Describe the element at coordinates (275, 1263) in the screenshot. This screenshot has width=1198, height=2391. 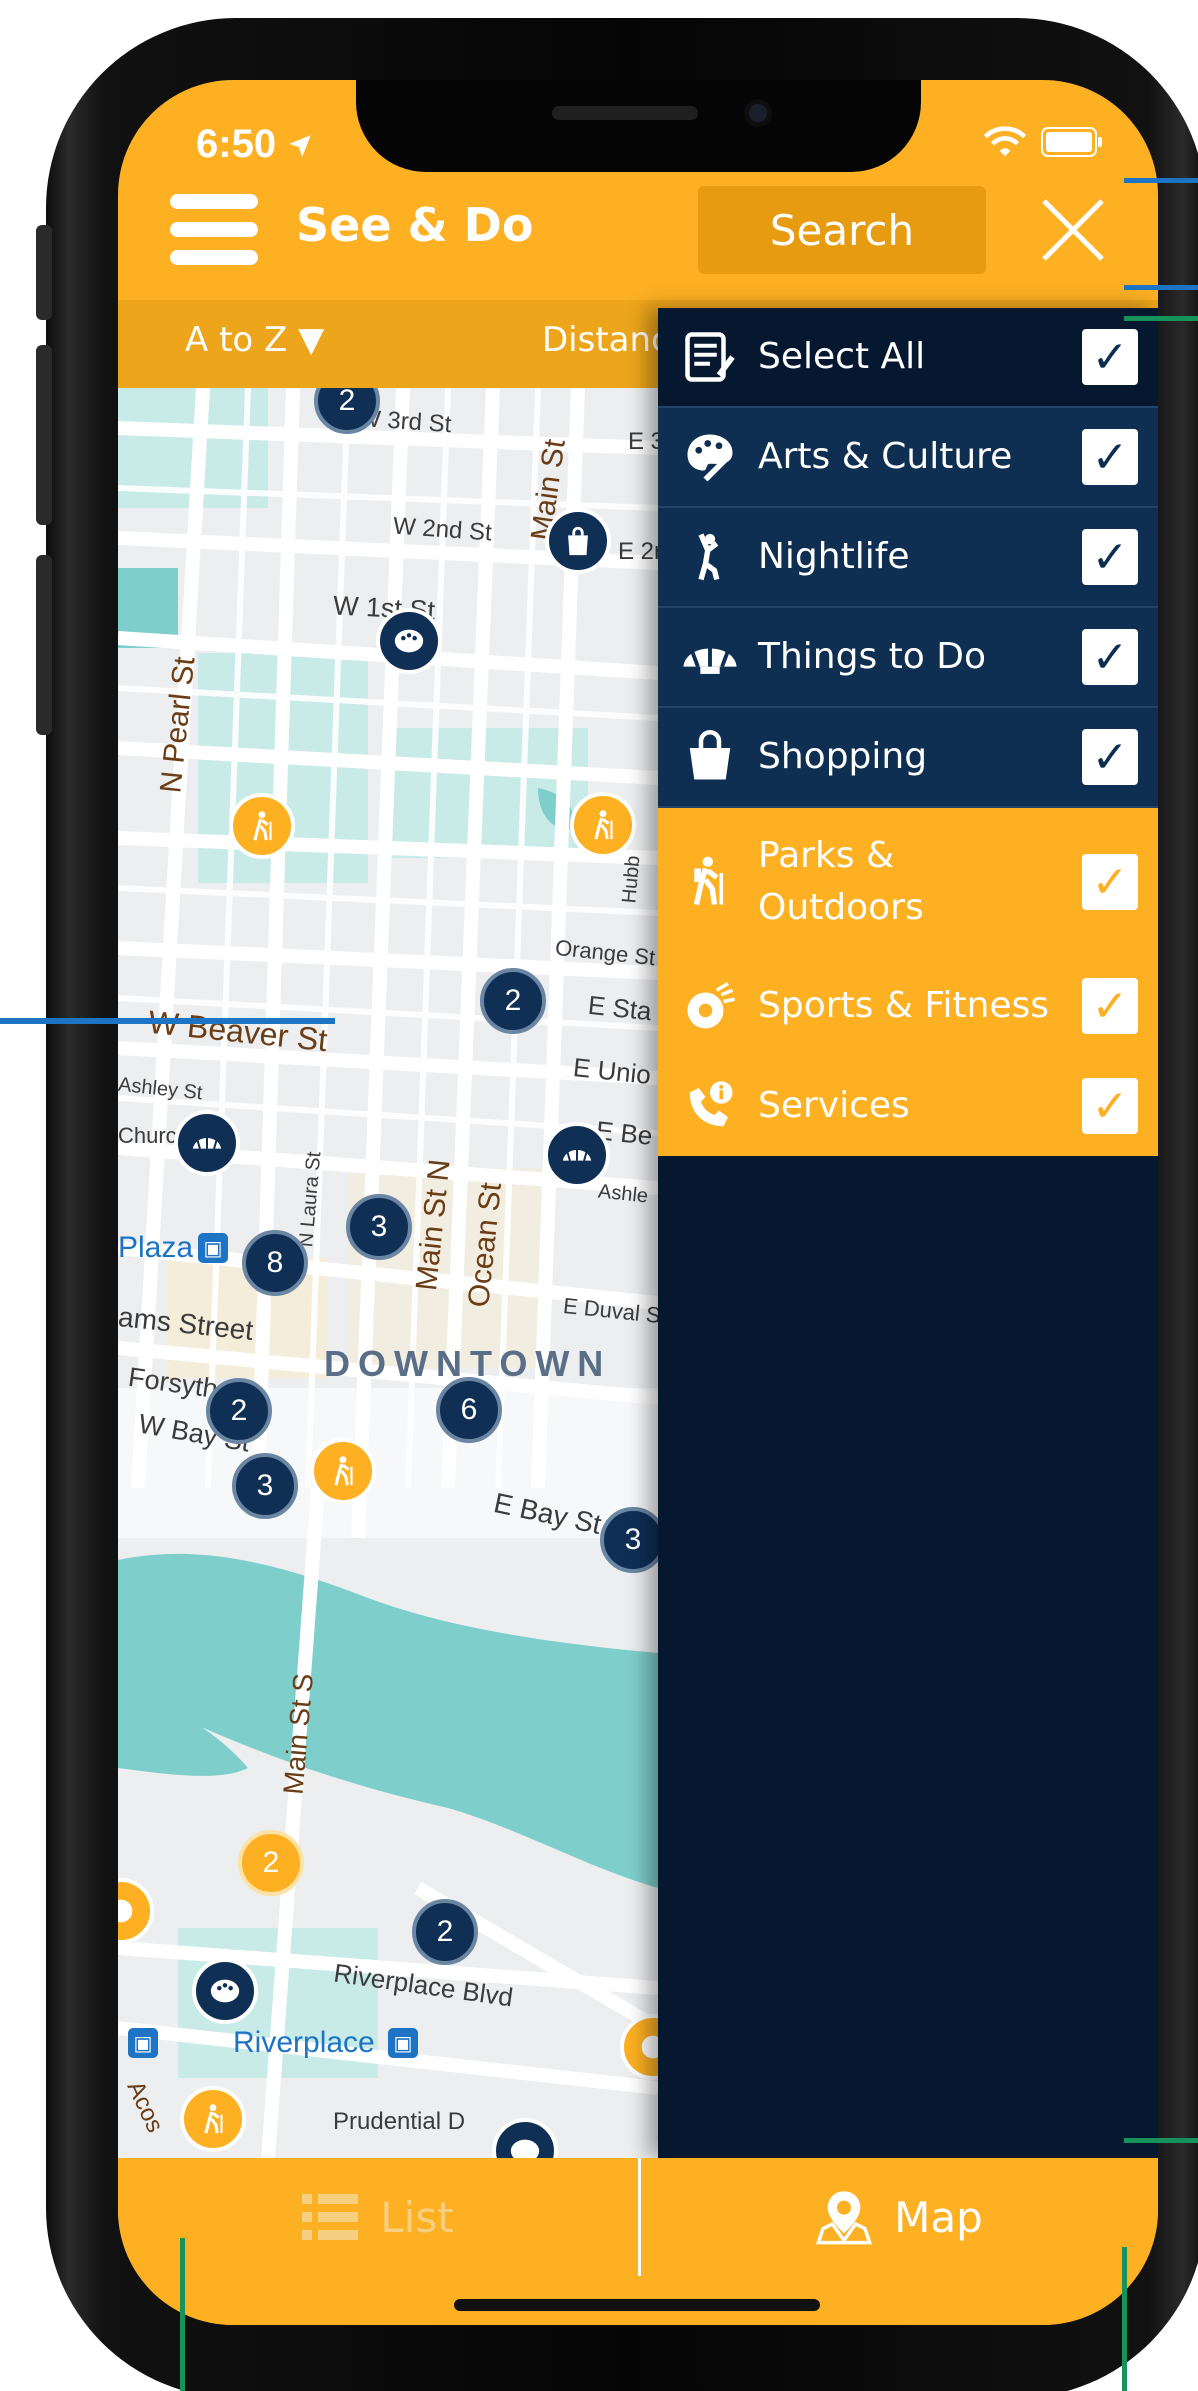
I see `map-cluster: 8` at that location.